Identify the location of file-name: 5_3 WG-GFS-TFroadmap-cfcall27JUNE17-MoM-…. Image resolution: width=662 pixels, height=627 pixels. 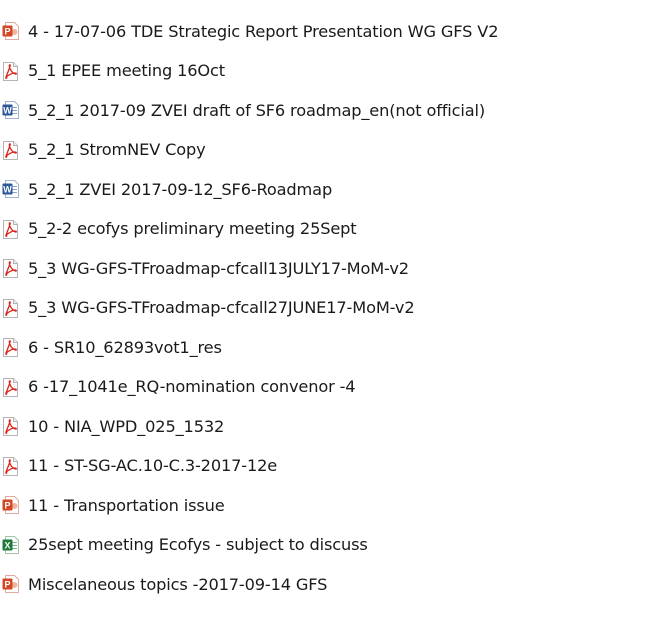
(221, 308).